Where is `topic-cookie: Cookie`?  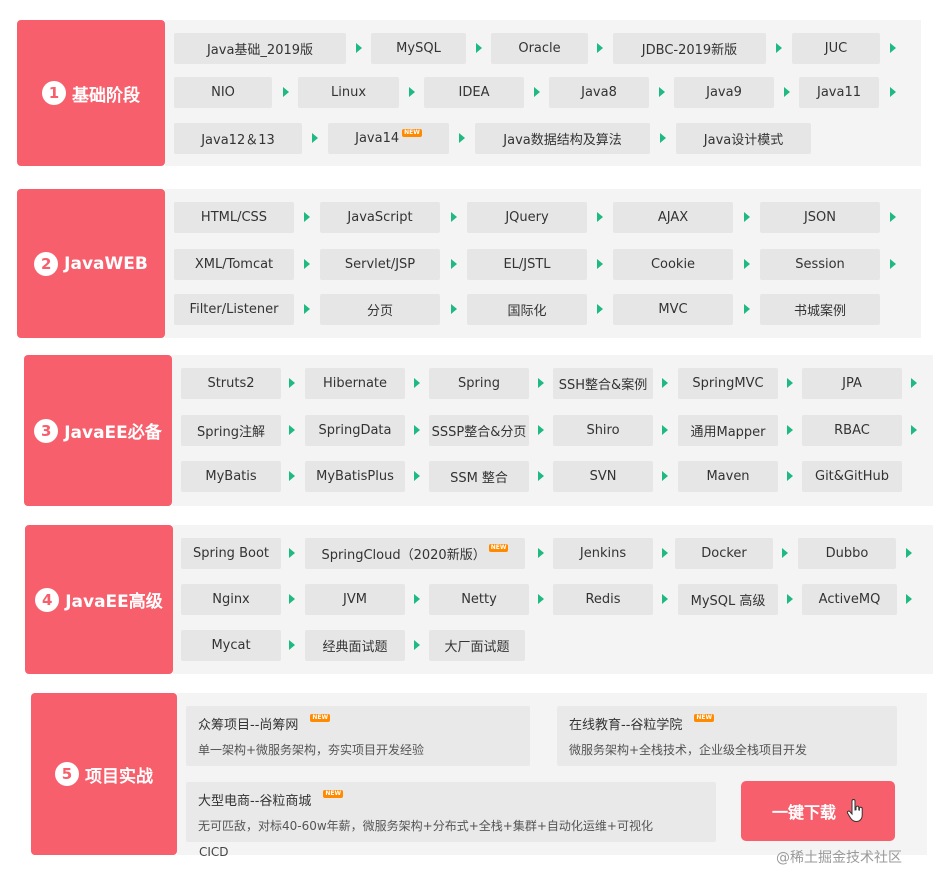
topic-cookie: Cookie is located at coordinates (673, 264).